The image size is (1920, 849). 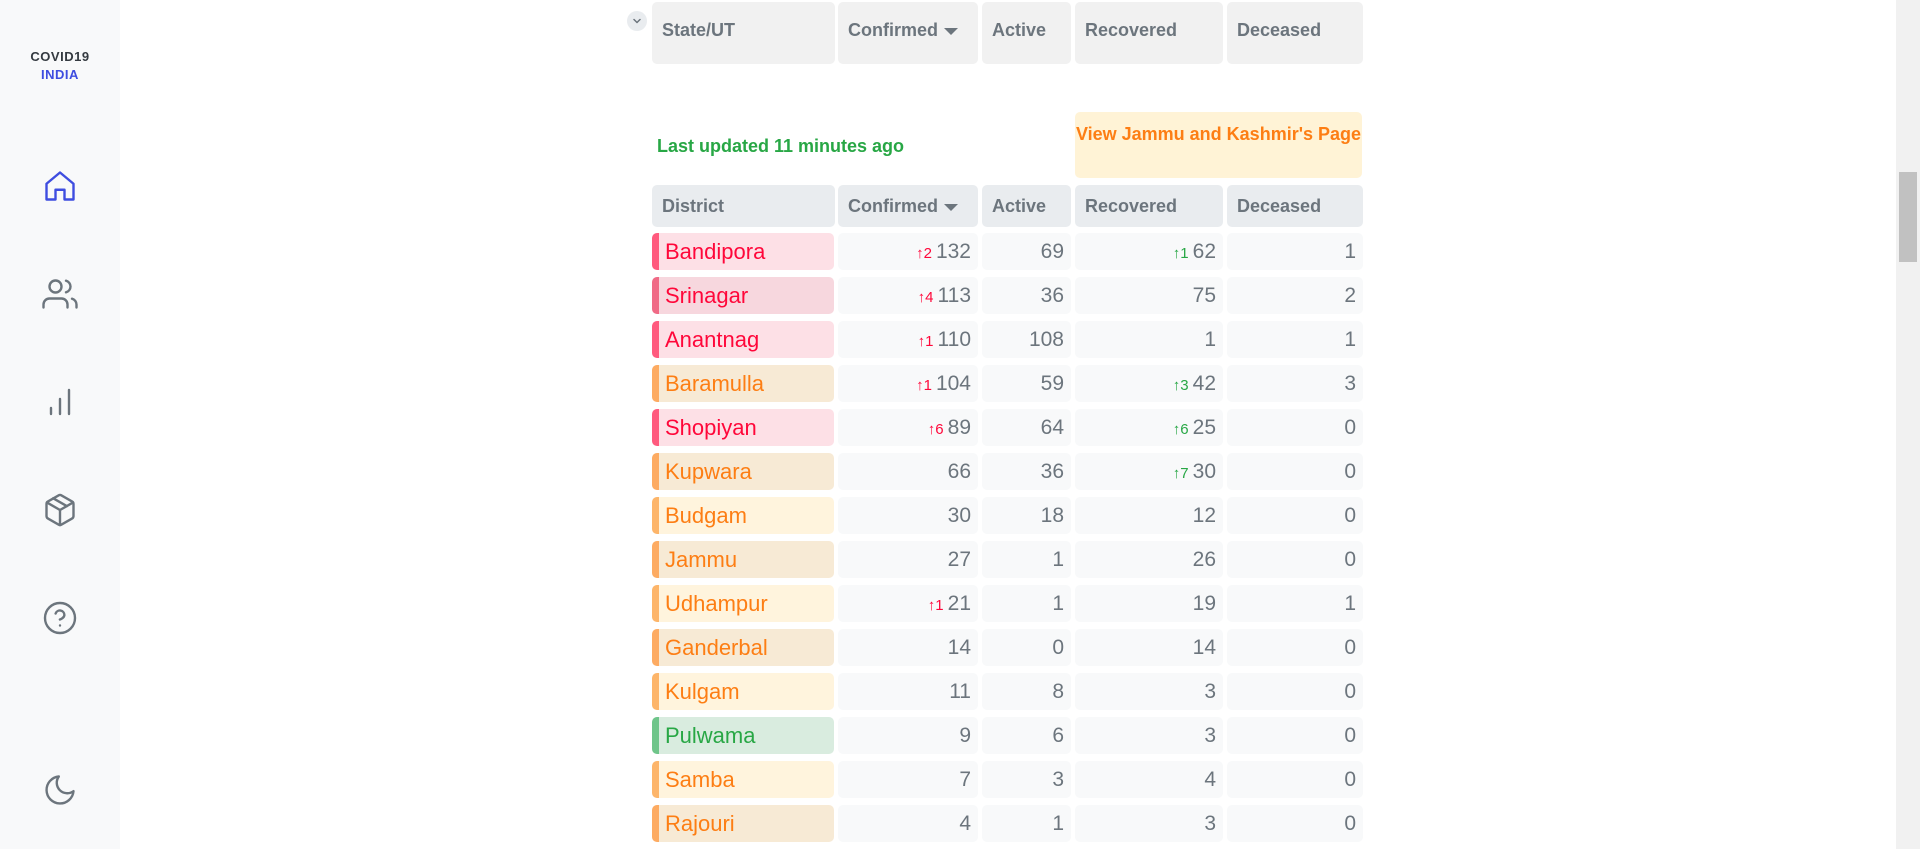 I want to click on confirmed-cell: ↑1 110, so click(x=908, y=339).